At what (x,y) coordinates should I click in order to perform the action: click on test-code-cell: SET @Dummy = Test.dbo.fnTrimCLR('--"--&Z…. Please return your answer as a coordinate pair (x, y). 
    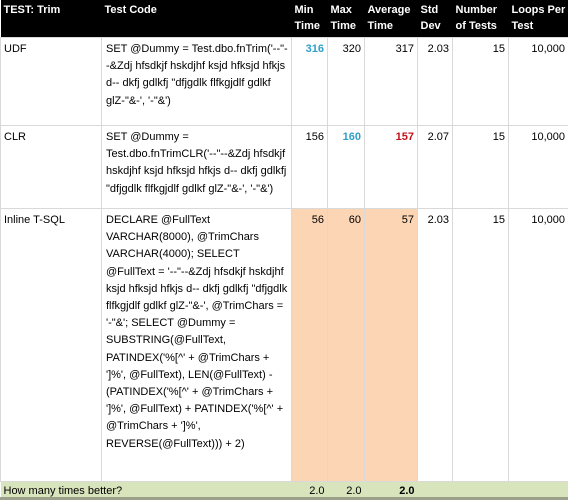
    Looking at the image, I should click on (196, 167).